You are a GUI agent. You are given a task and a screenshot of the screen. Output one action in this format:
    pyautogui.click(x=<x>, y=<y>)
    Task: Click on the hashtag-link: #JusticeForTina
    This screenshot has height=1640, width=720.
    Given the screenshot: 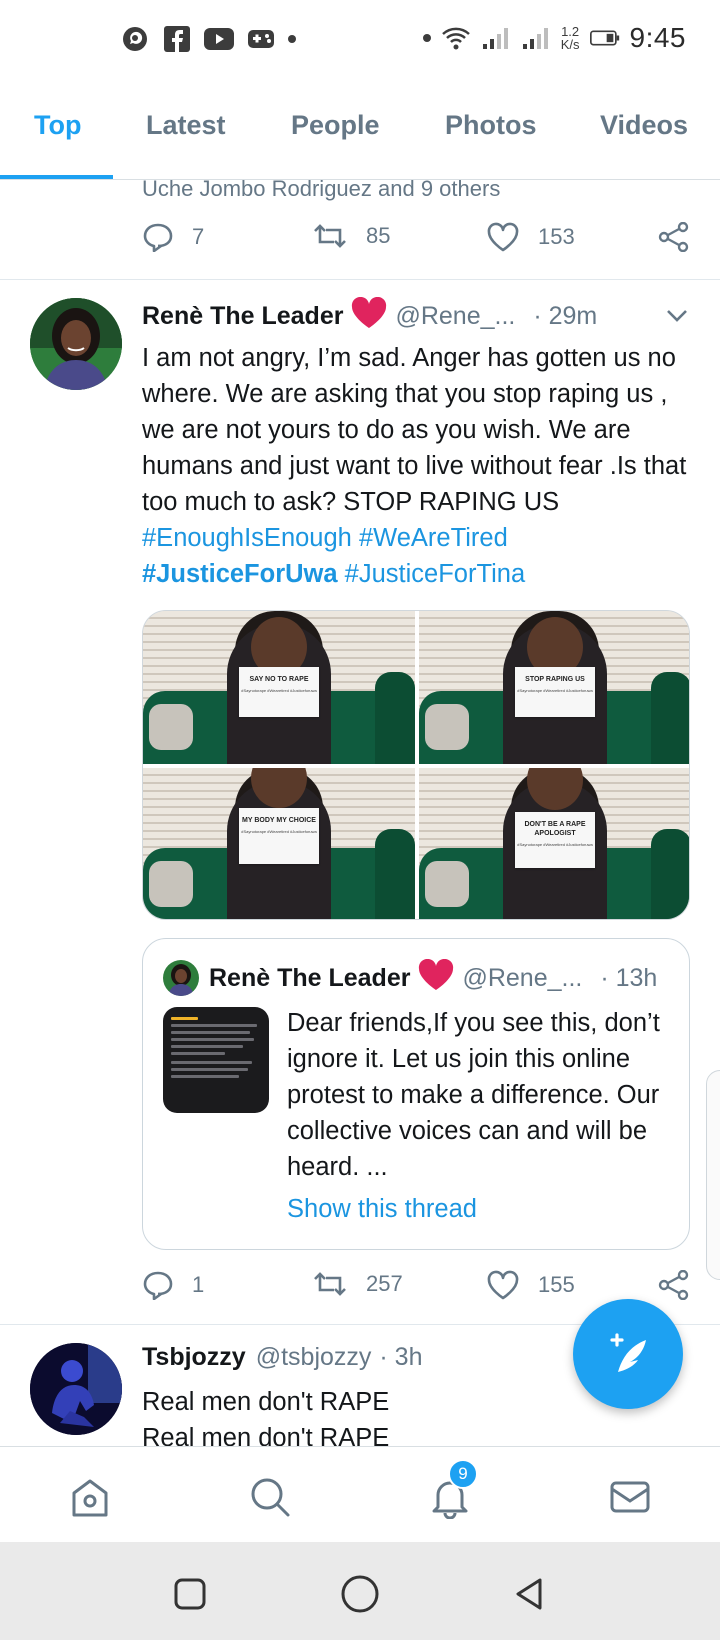 What is the action you would take?
    pyautogui.click(x=435, y=574)
    